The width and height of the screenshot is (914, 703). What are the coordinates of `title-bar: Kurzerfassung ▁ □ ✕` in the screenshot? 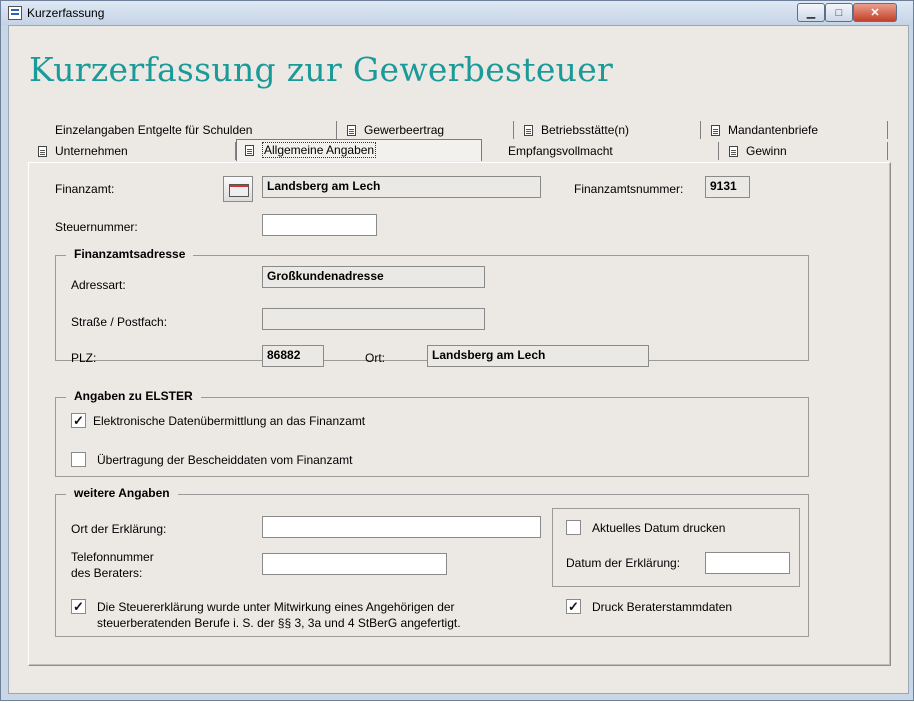 It's located at (457, 13).